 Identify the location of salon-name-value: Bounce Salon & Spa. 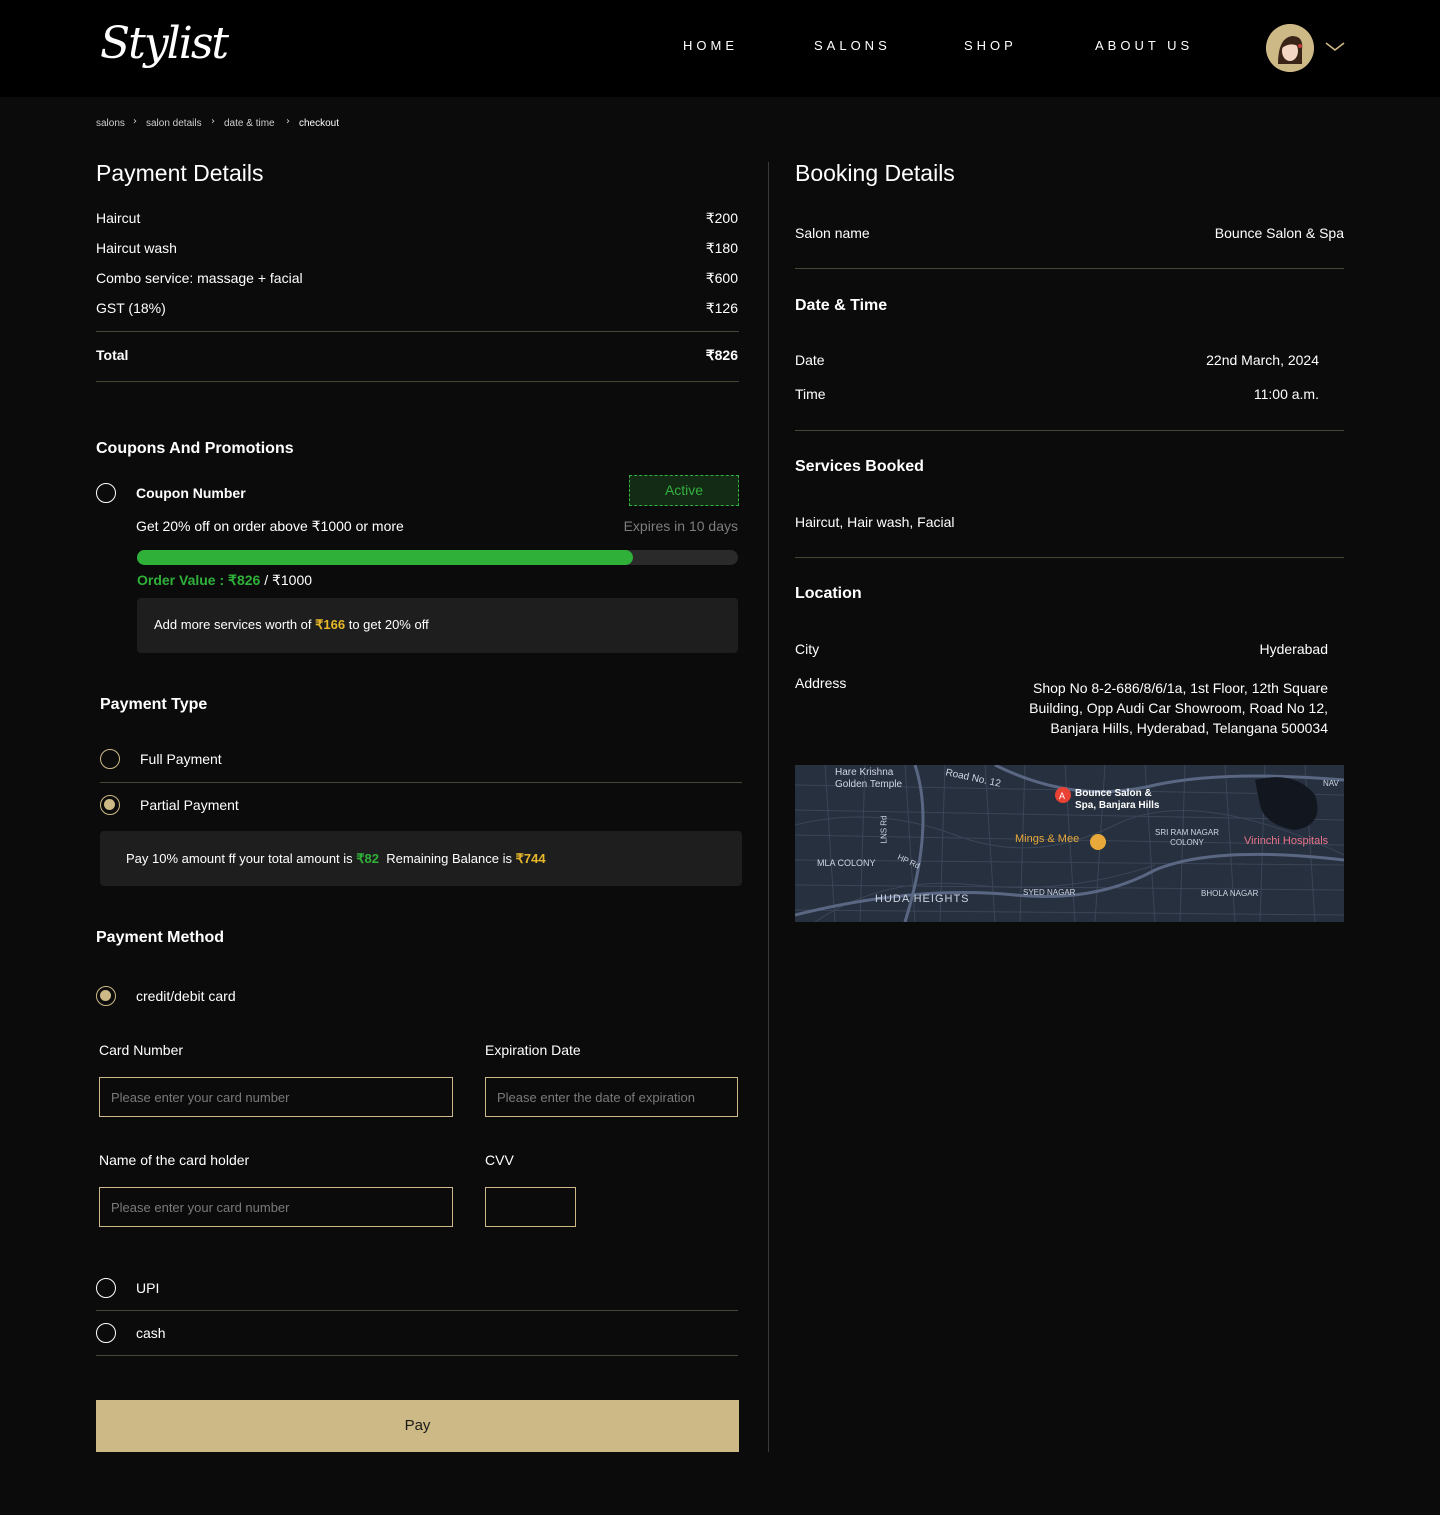
(1279, 233).